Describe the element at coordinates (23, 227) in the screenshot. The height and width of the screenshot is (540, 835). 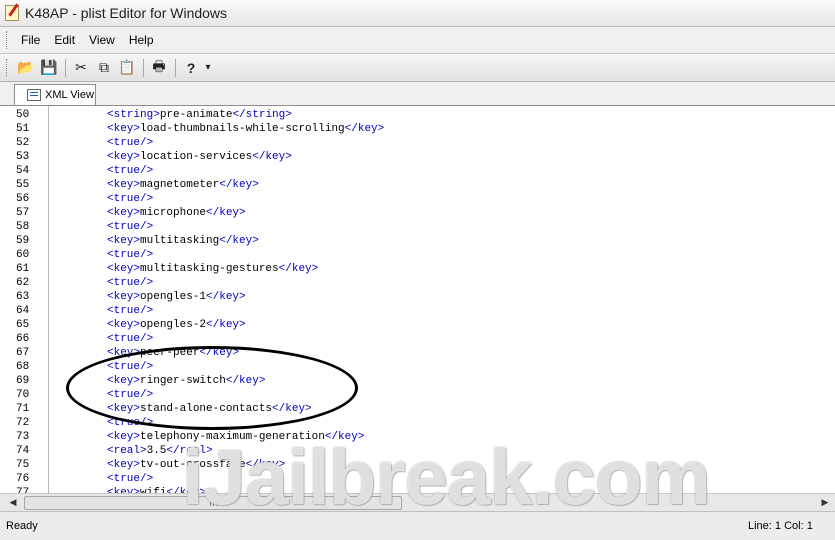
I see `line-number: 58` at that location.